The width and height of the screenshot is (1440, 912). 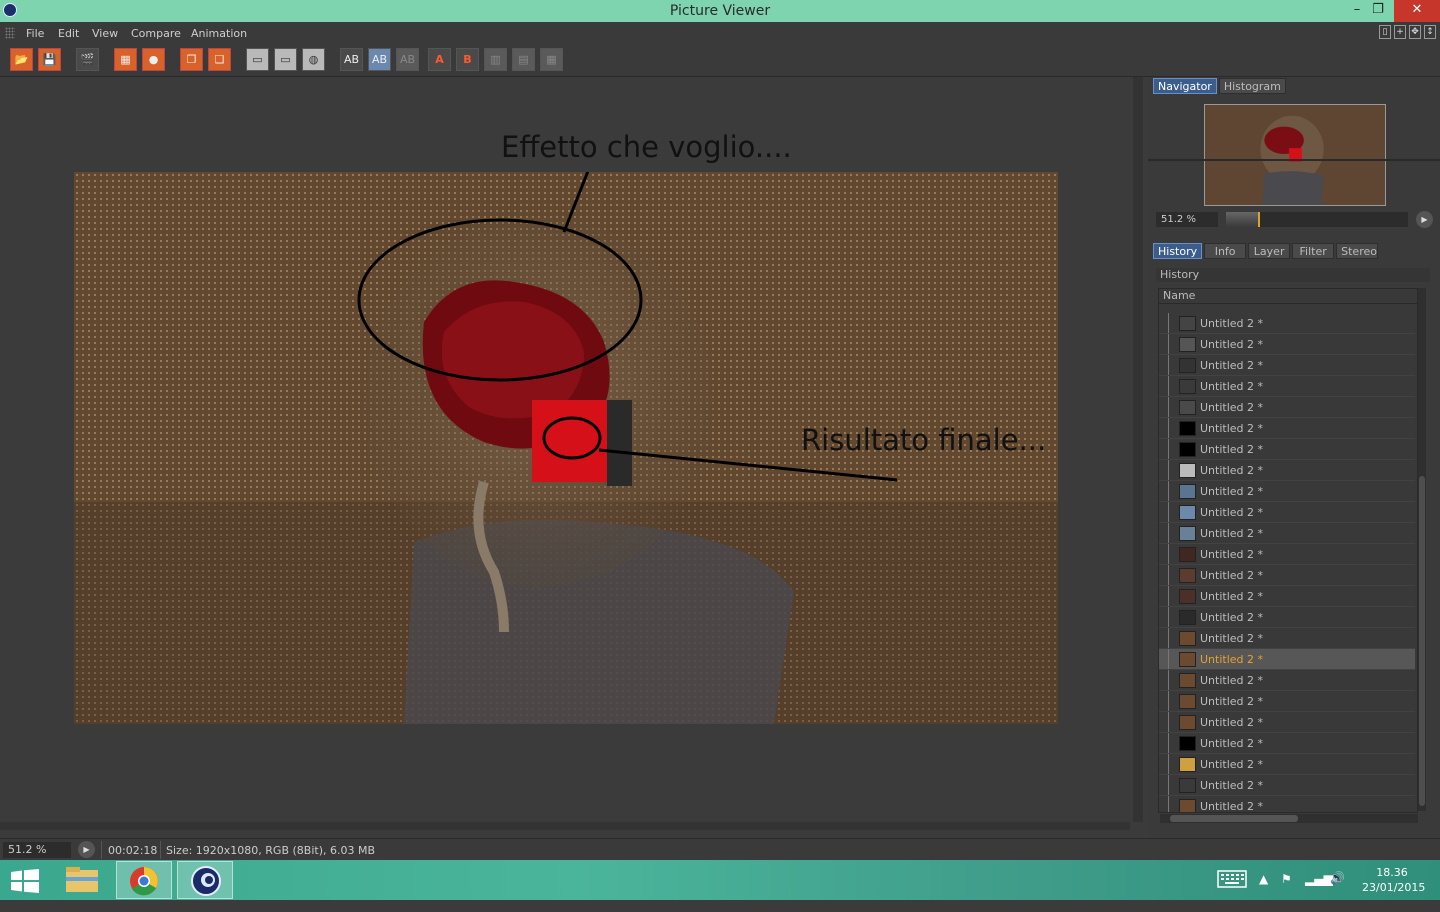 What do you see at coordinates (1187, 219) in the screenshot?
I see `navigator-zoom-field: 51.2 %` at bounding box center [1187, 219].